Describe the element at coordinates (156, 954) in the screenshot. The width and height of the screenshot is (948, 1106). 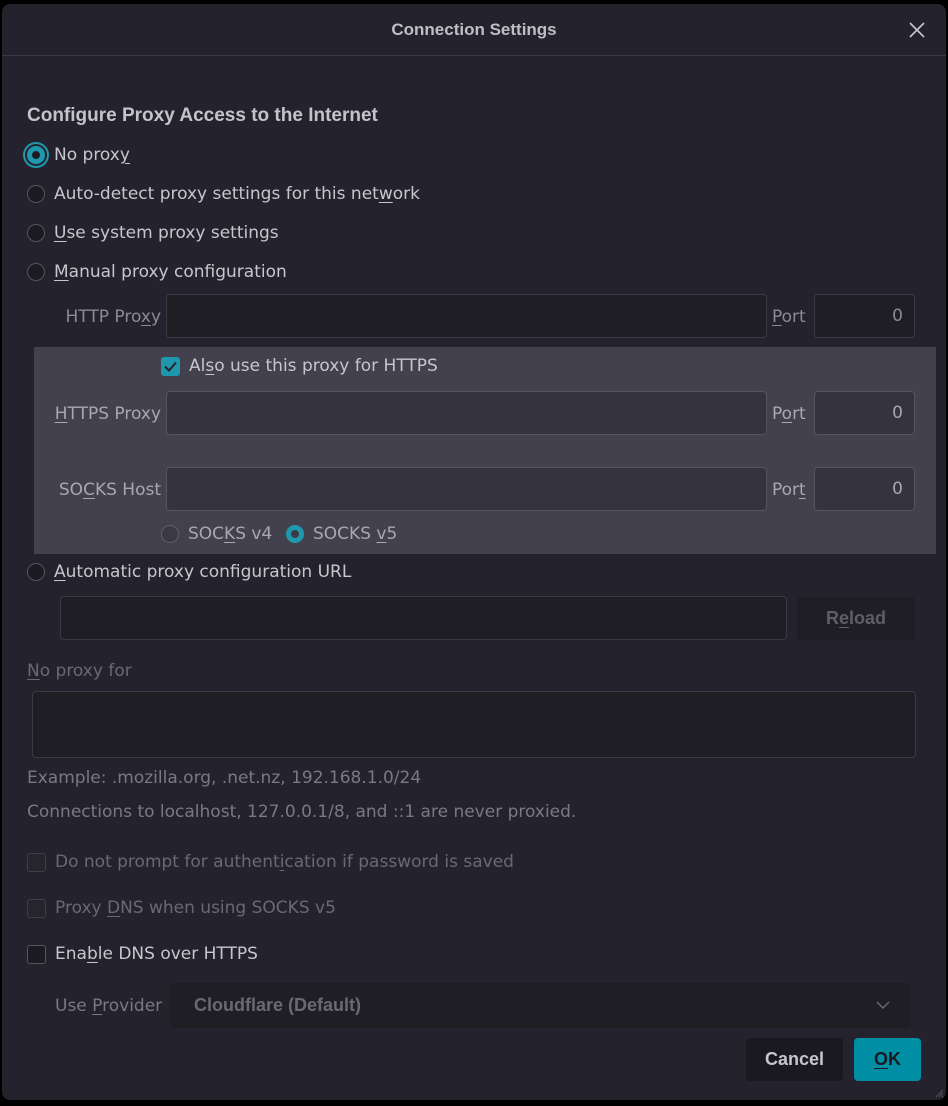
I see `checkbox-label: Enable DNS over HTTPS` at that location.